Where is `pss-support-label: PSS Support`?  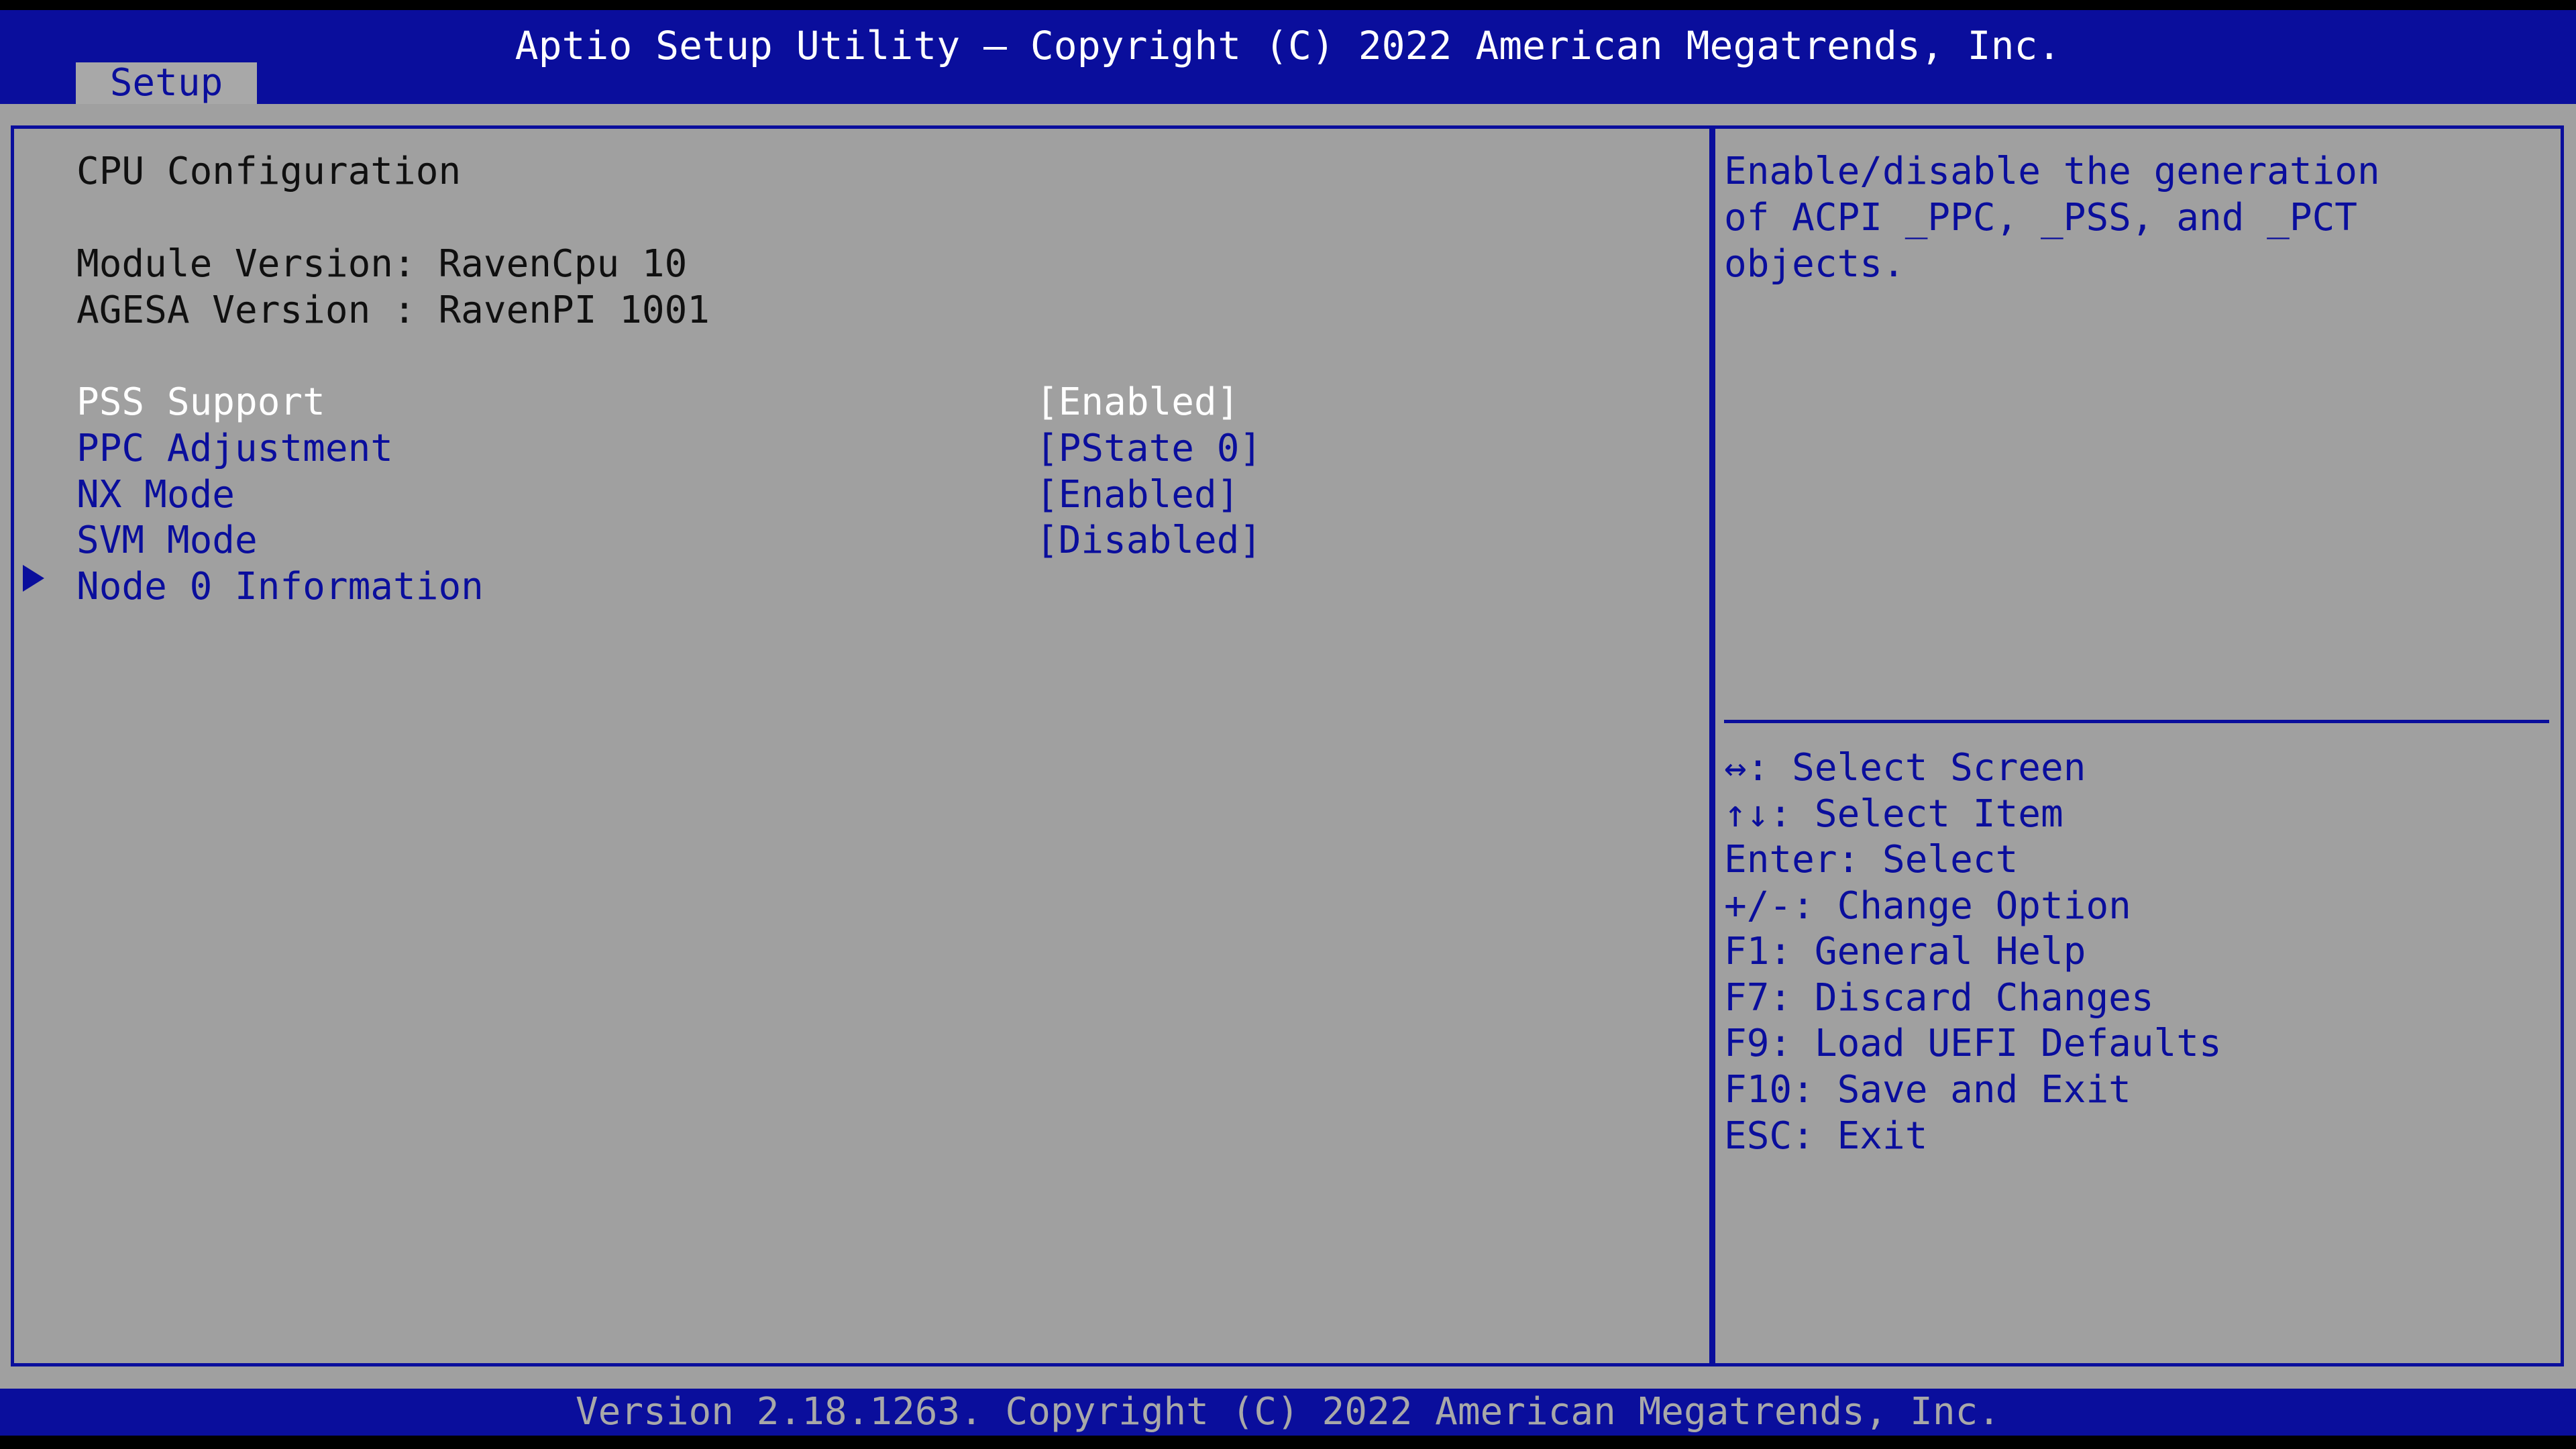
pss-support-label: PSS Support is located at coordinates (200, 402).